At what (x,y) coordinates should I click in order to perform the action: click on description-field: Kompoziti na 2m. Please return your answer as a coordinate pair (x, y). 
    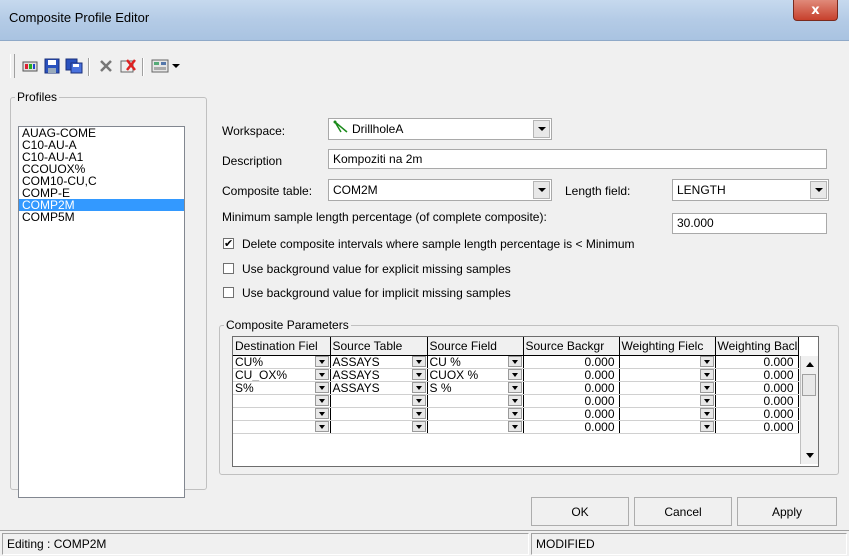
    Looking at the image, I should click on (577, 159).